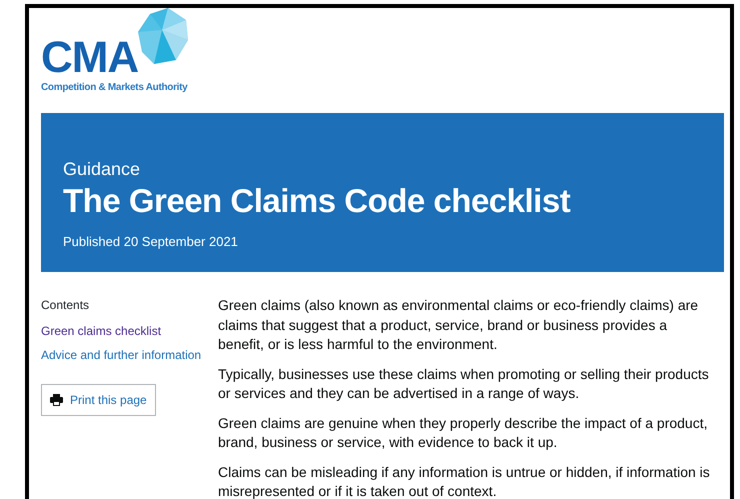 The height and width of the screenshot is (499, 740). Describe the element at coordinates (89, 58) in the screenshot. I see `logo-acronym: CMA` at that location.